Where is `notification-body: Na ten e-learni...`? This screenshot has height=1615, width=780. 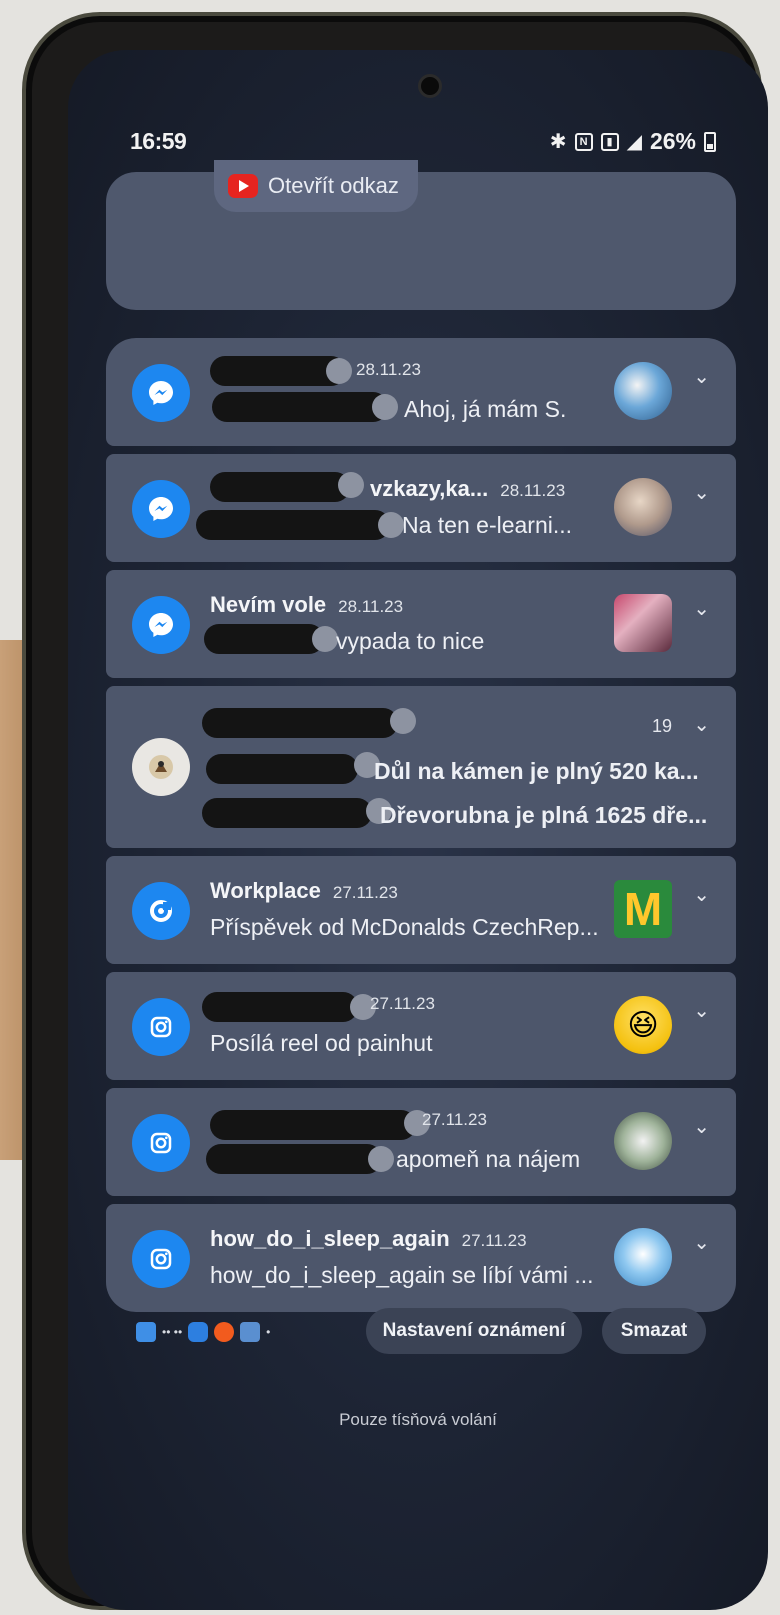 notification-body: Na ten e-learni... is located at coordinates (487, 525).